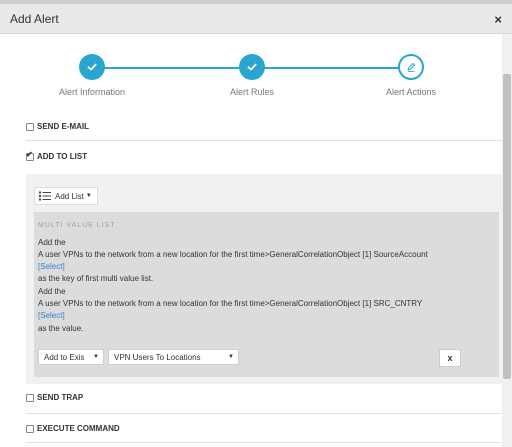  Describe the element at coordinates (251, 92) in the screenshot. I see `step-label-alert-rules: Alert Rules` at that location.